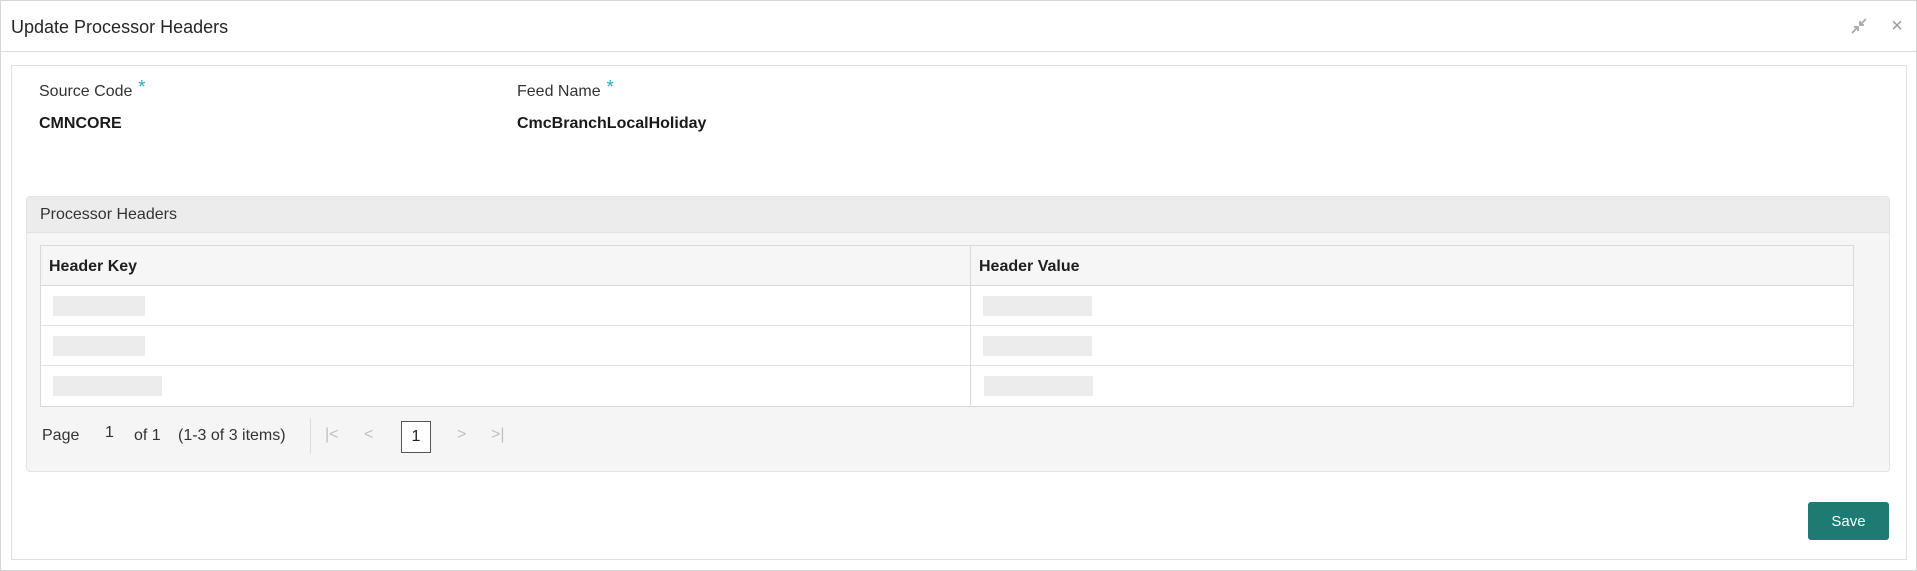  Describe the element at coordinates (958, 215) in the screenshot. I see `panel-header: Processor Headers` at that location.